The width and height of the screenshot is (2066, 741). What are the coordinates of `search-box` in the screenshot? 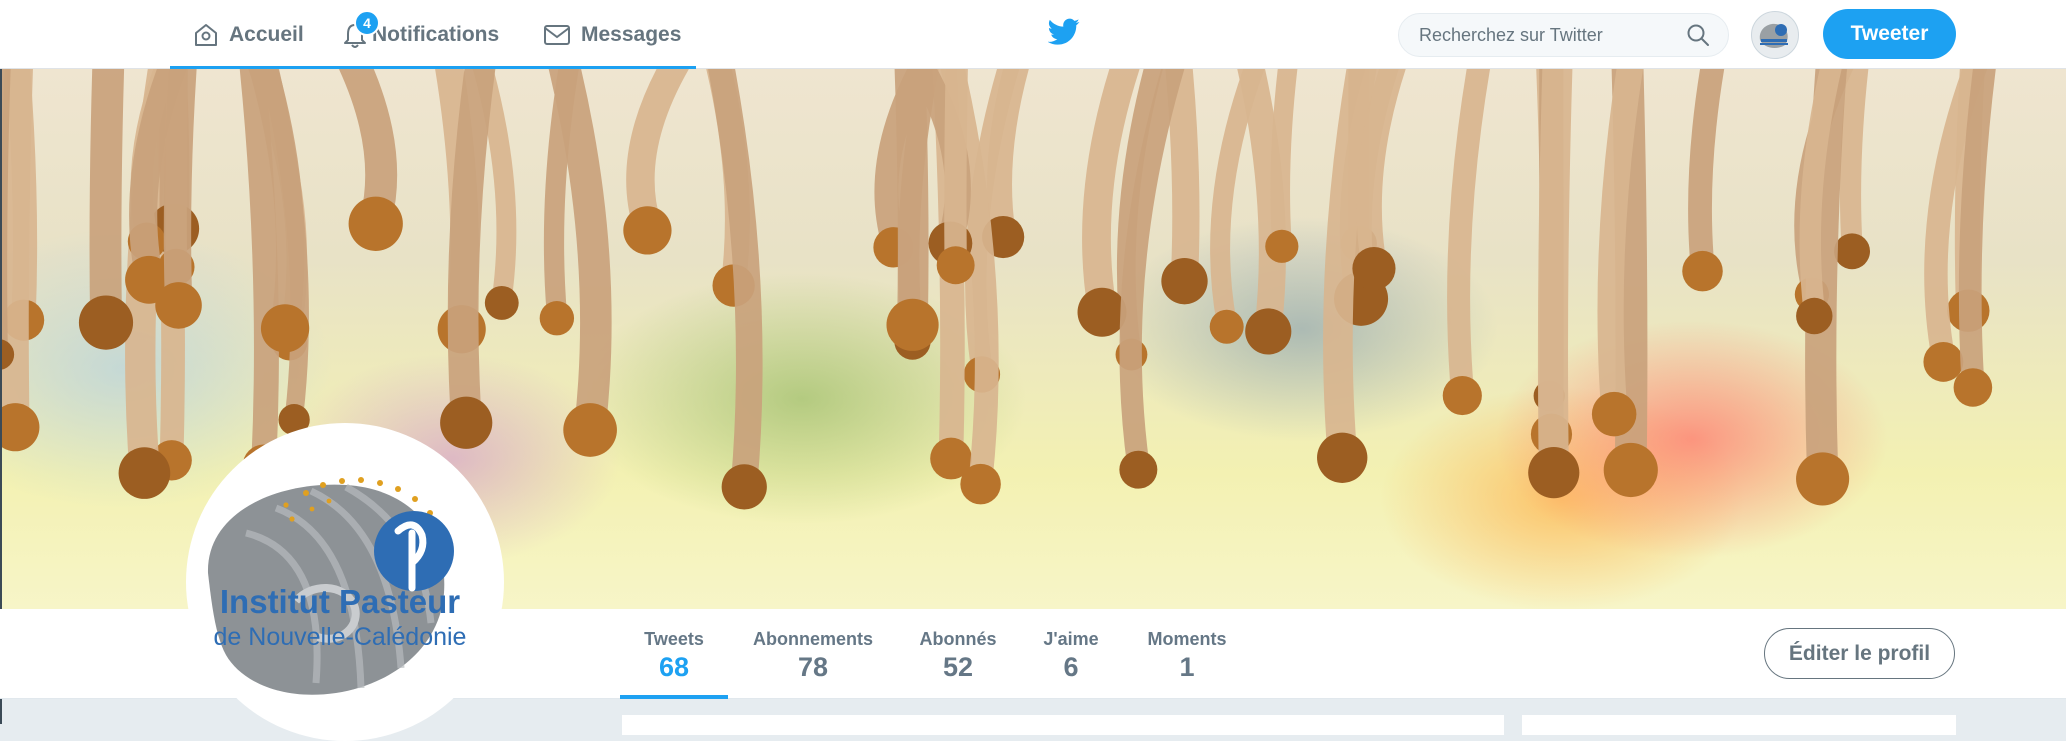 It's located at (1563, 35).